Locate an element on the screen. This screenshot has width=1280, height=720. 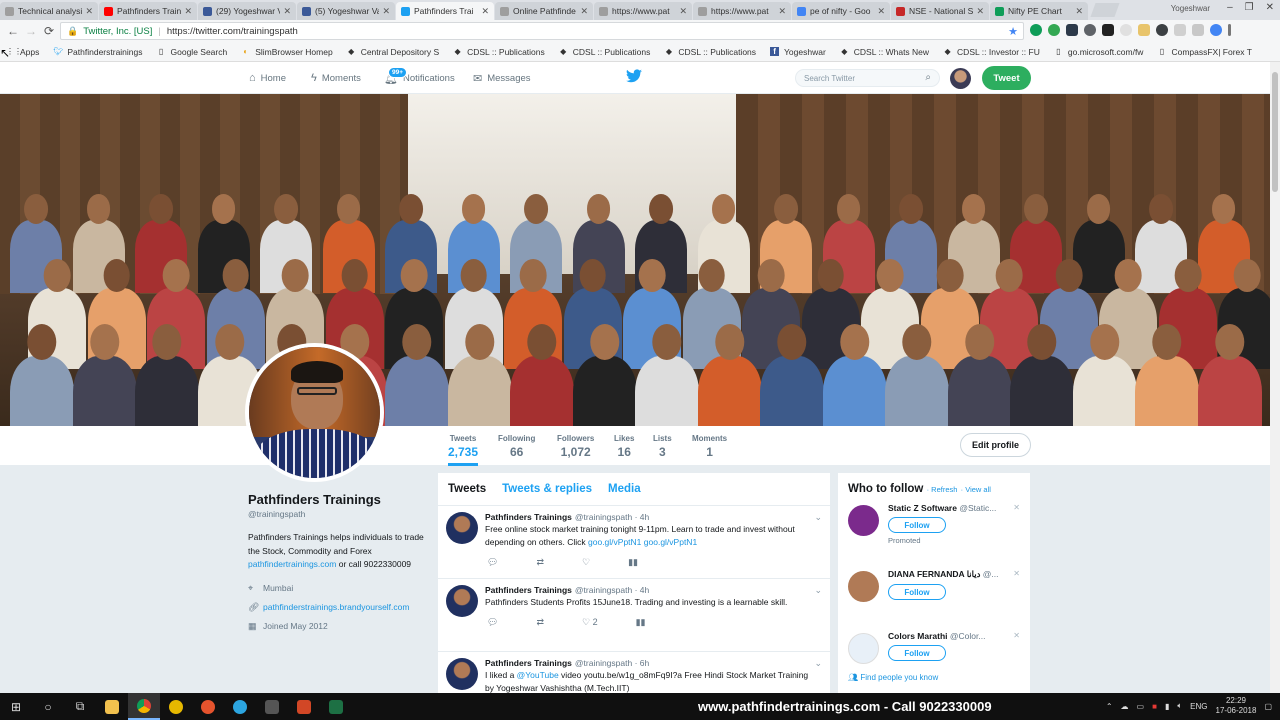
calculator-icon is located at coordinates (272, 706).